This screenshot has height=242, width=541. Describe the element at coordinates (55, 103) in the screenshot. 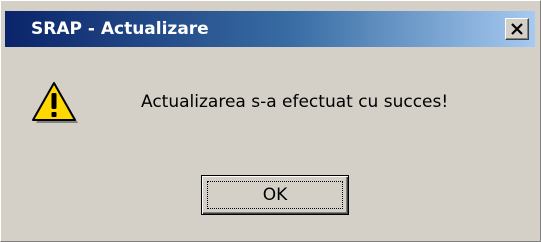

I see `warning-icon` at that location.